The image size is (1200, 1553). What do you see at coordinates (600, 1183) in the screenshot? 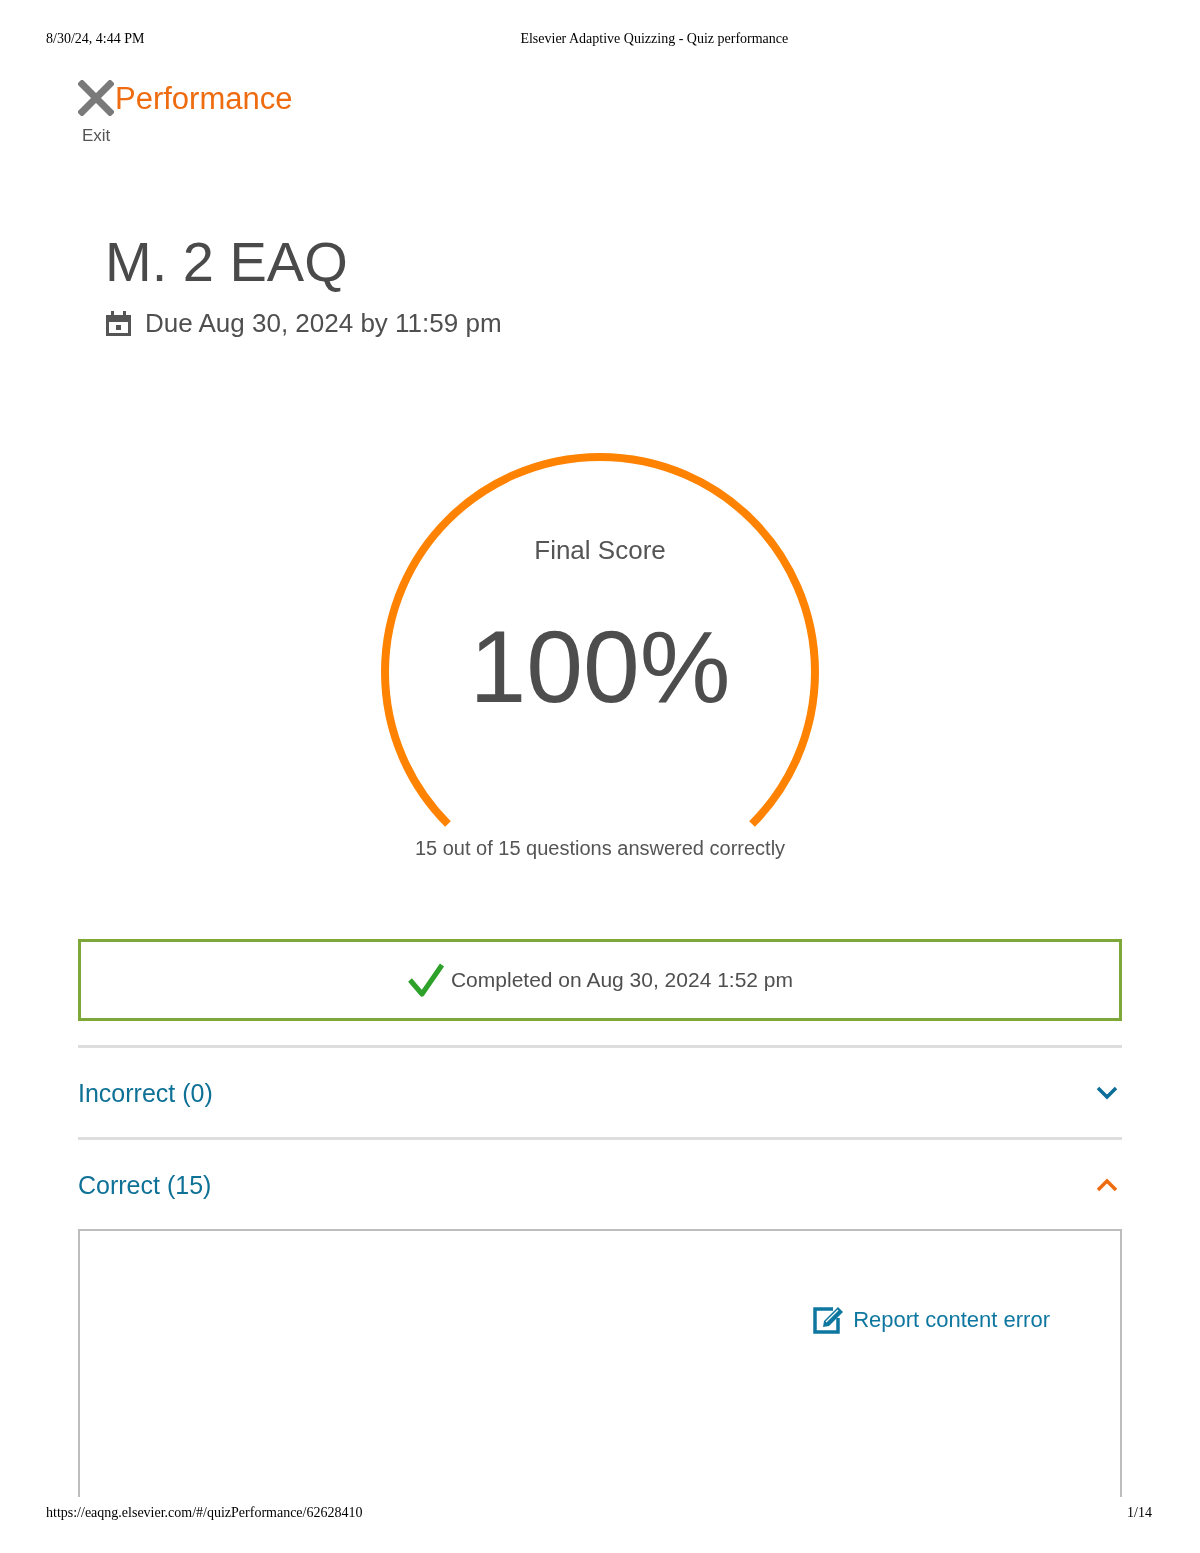
I see `section-toggle: Correct (15)` at bounding box center [600, 1183].